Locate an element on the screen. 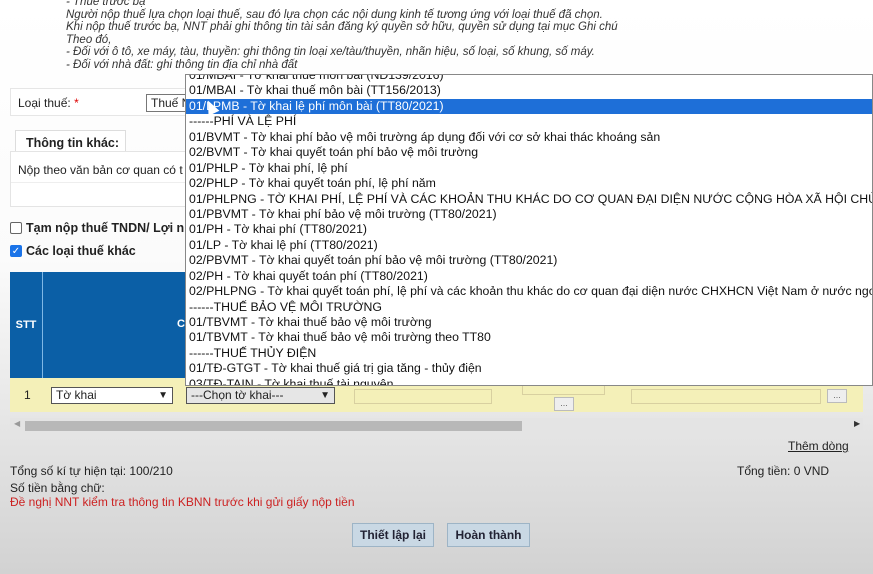 The image size is (873, 574). dropdown-option: 03/TĐ-TAIN - Tờ khai thuế tài nguyên is located at coordinates (529, 381).